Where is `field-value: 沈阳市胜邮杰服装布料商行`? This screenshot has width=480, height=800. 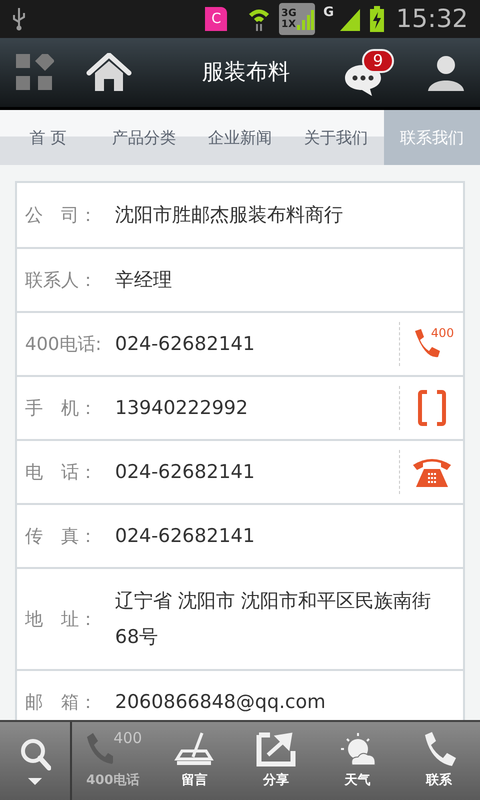 field-value: 沈阳市胜邮杰服装布料商行 is located at coordinates (229, 215).